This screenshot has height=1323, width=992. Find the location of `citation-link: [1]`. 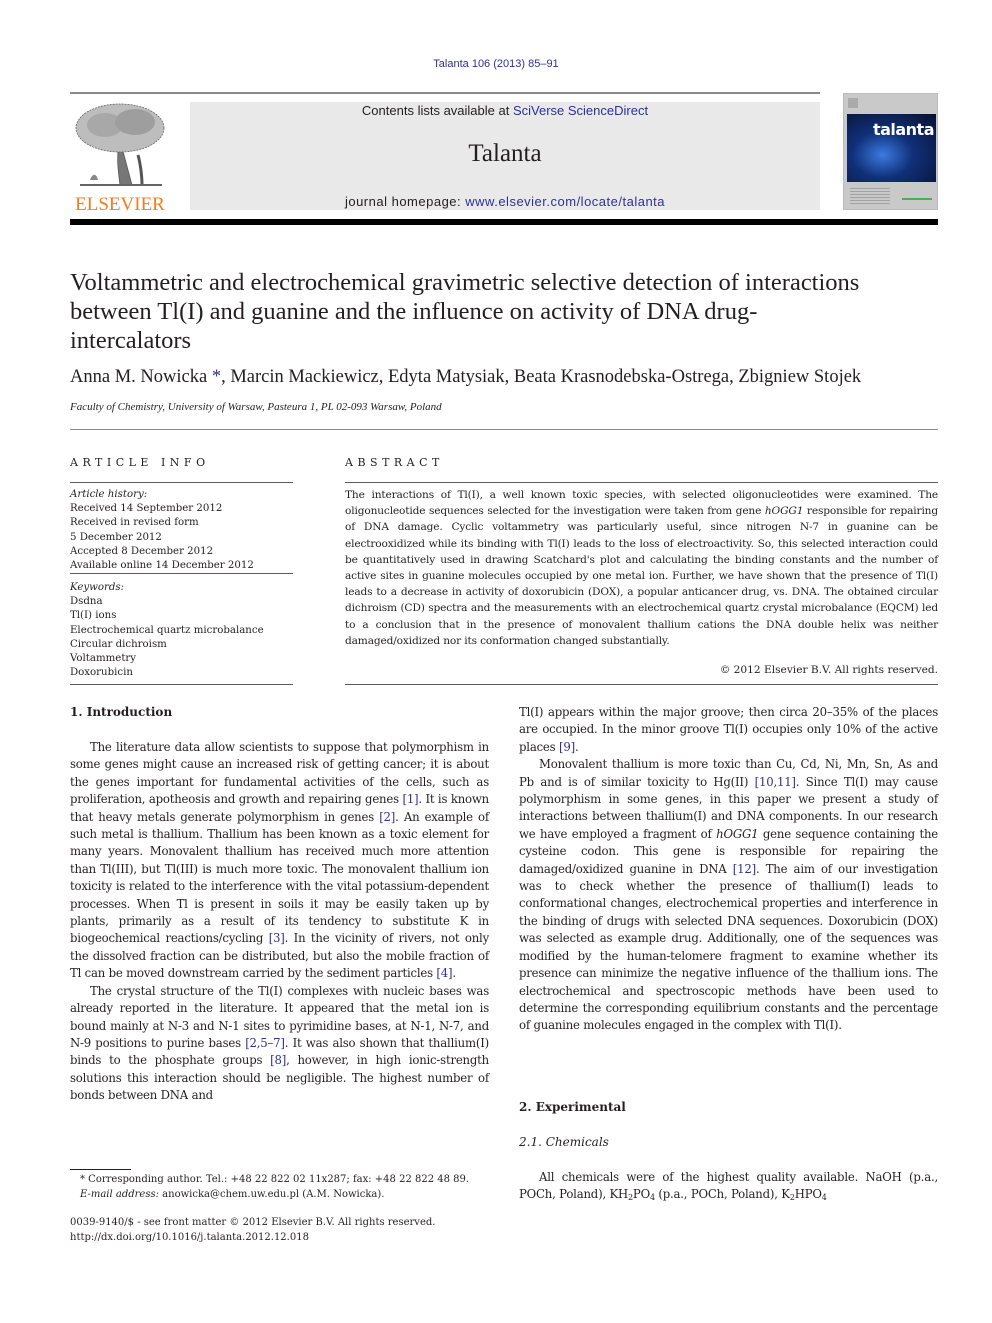

citation-link: [1] is located at coordinates (410, 799).